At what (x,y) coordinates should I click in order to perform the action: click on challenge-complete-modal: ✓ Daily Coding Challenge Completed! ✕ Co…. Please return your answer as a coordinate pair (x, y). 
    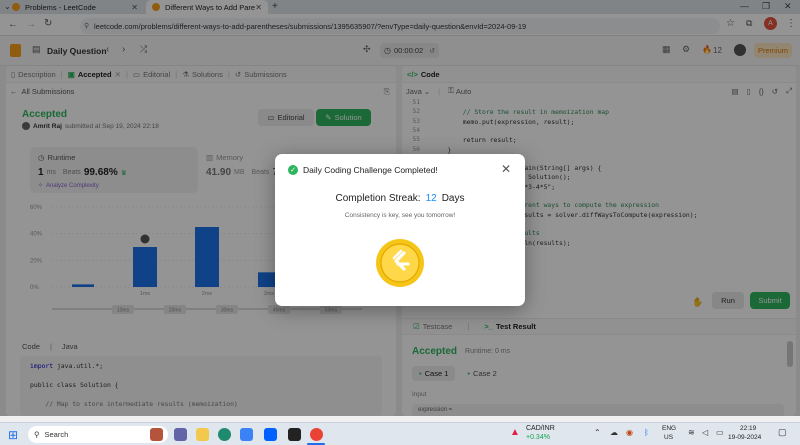
    Looking at the image, I should click on (400, 230).